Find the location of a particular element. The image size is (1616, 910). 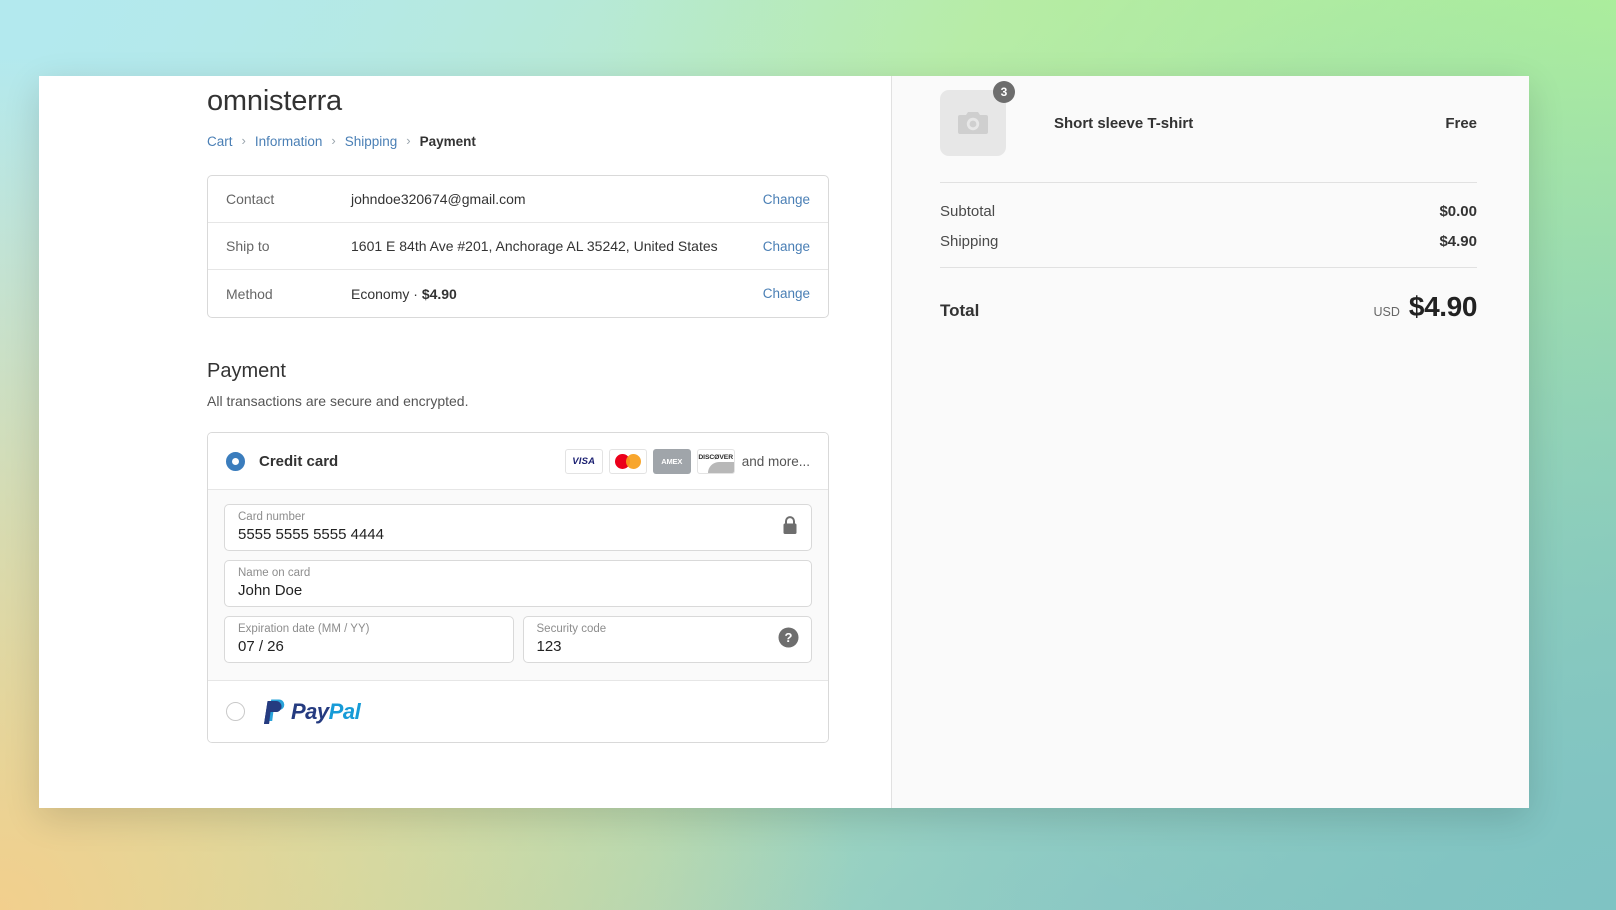

shipping-label: Shipping is located at coordinates (969, 241).